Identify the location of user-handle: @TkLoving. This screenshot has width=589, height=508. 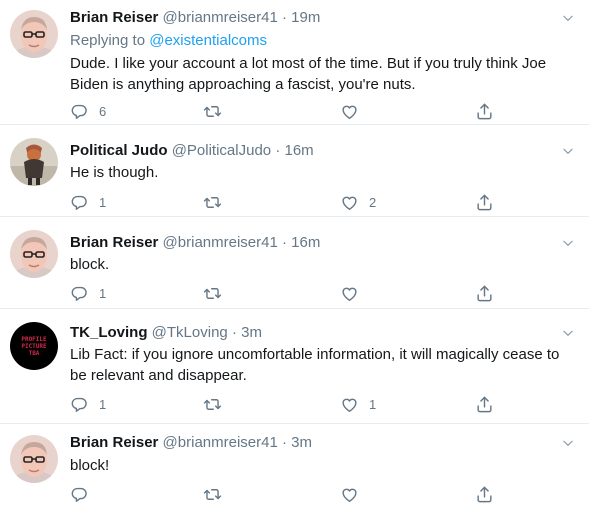
(190, 332).